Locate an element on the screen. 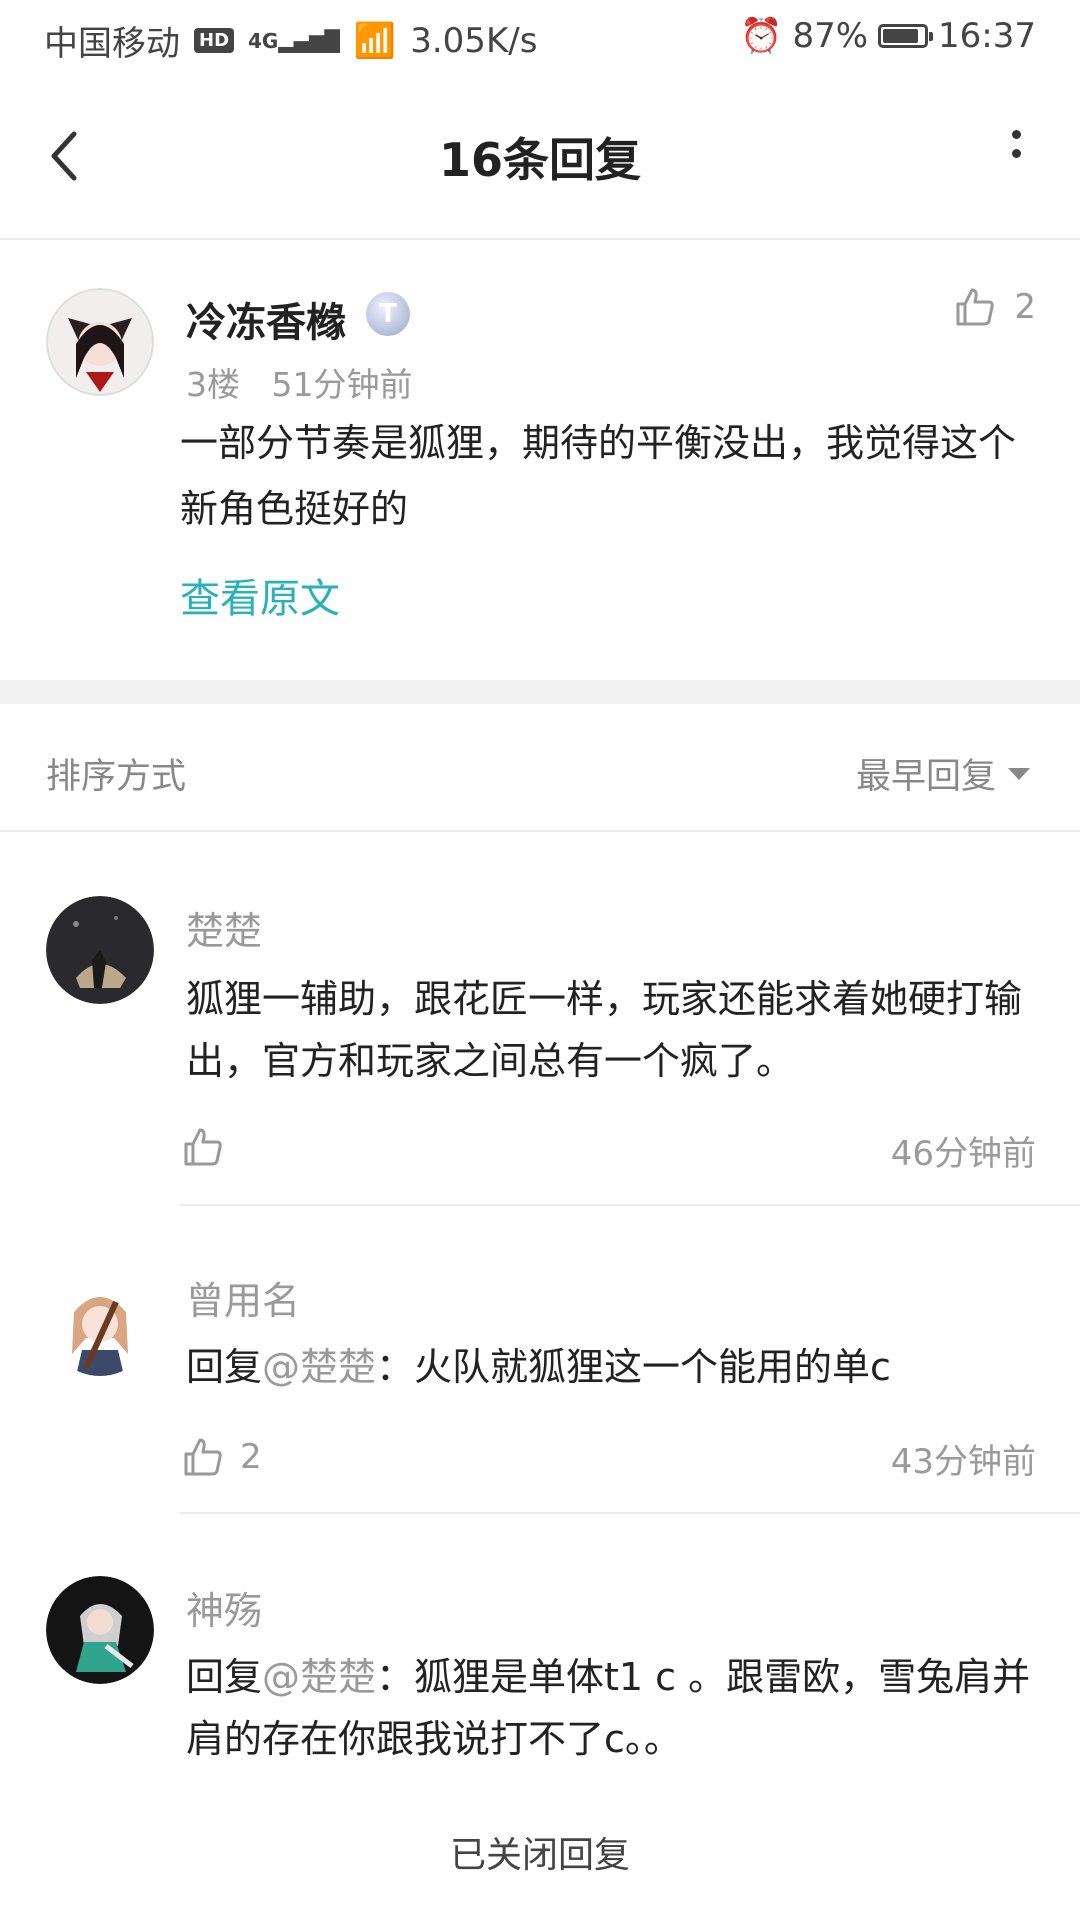  main-username: 冷冻香橼 is located at coordinates (266, 319).